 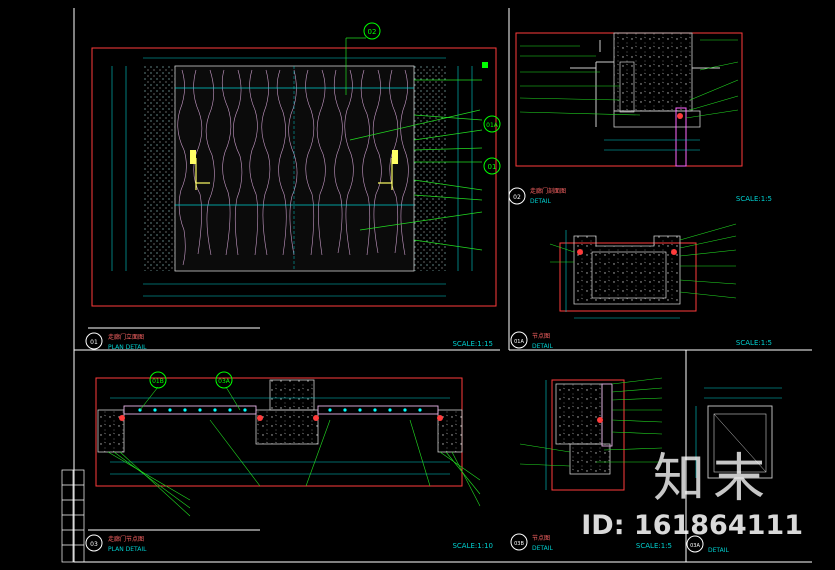 What do you see at coordinates (754, 343) in the screenshot?
I see `panel-01a-scale: SCALE:1:5` at bounding box center [754, 343].